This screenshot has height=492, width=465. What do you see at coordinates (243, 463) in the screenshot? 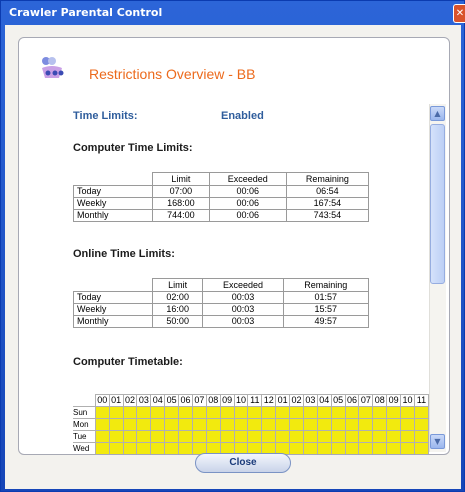
I see `close-button: Close` at bounding box center [243, 463].